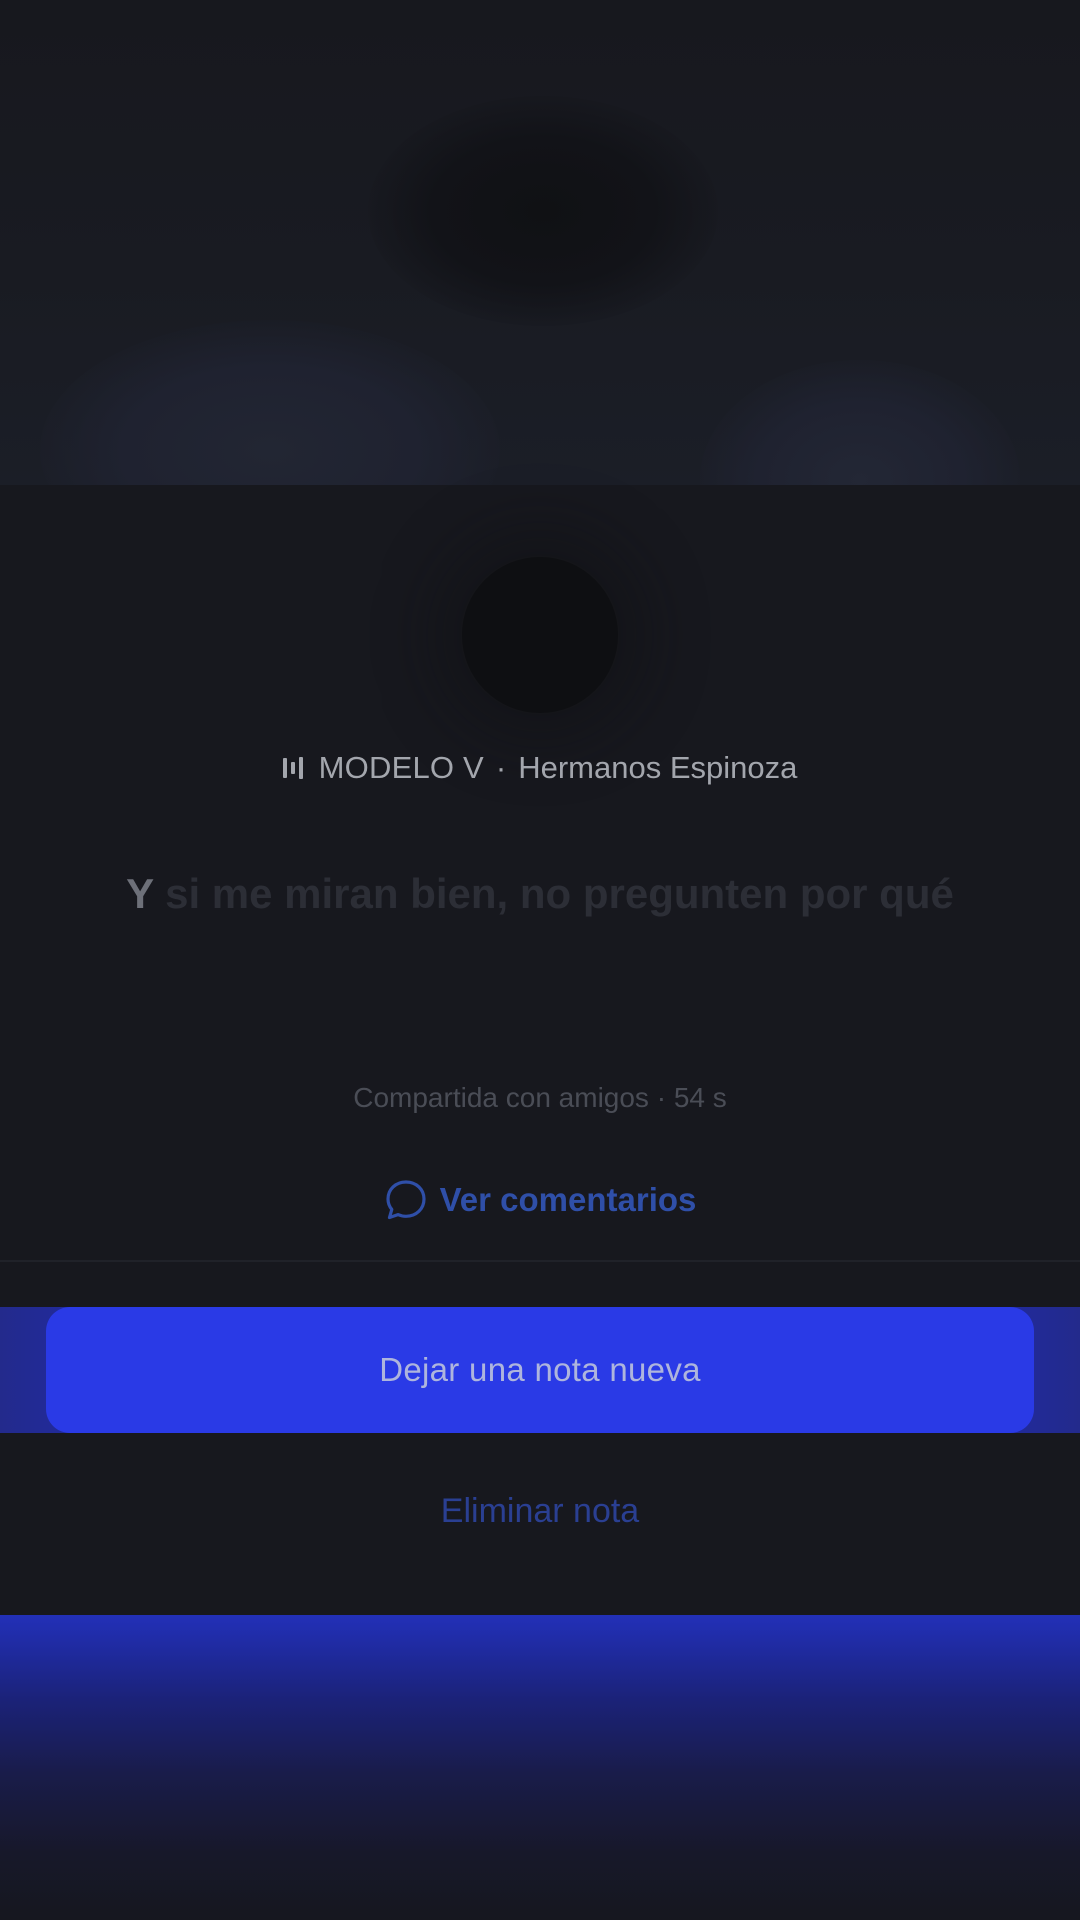 This screenshot has width=1080, height=1920. I want to click on backdrop-shape-right, so click(860, 425).